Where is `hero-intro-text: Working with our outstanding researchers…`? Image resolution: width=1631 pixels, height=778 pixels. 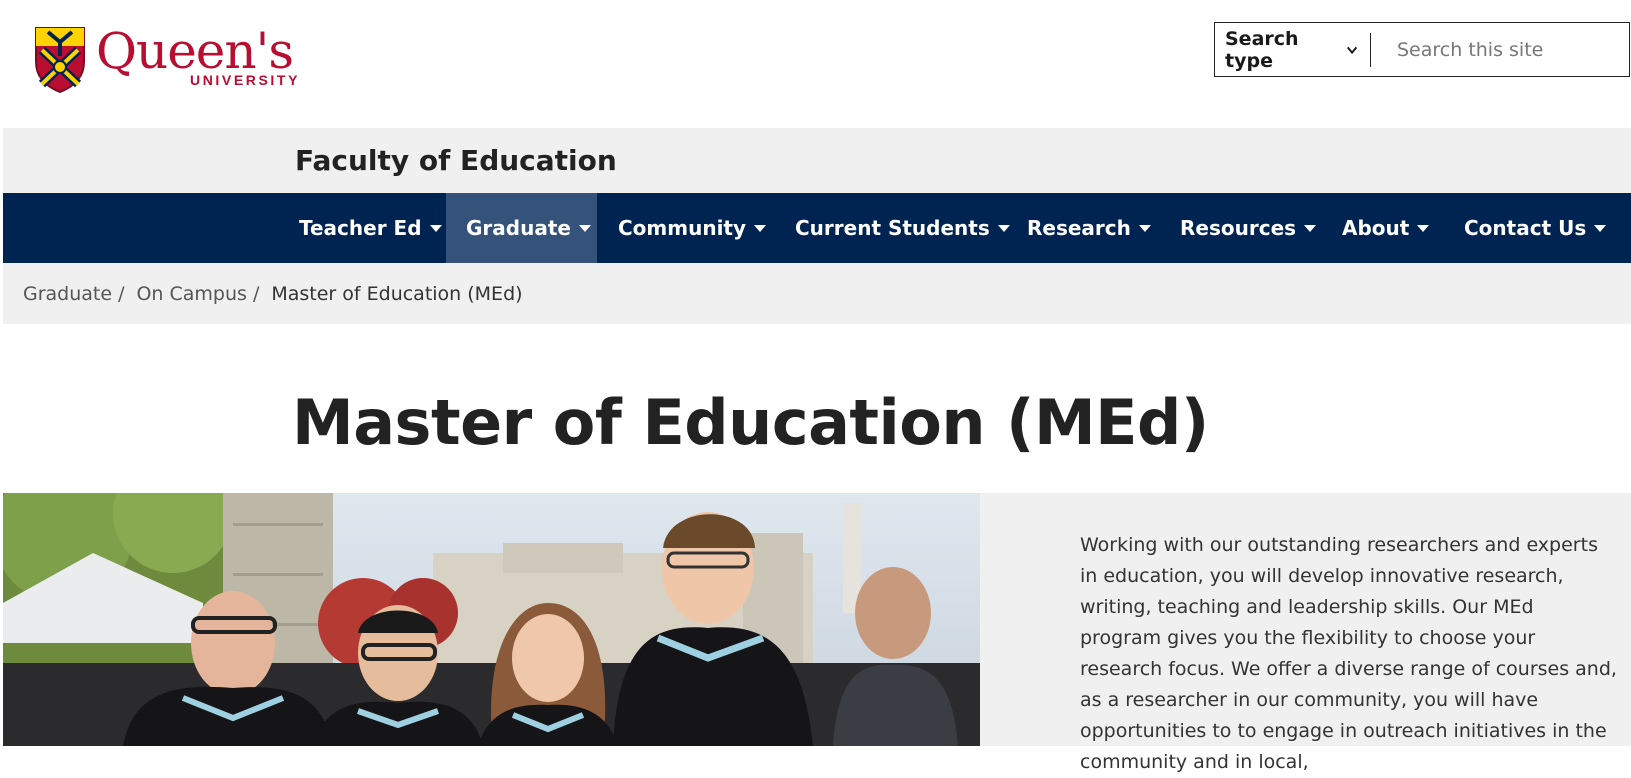 hero-intro-text: Working with our outstanding researchers… is located at coordinates (1348, 653).